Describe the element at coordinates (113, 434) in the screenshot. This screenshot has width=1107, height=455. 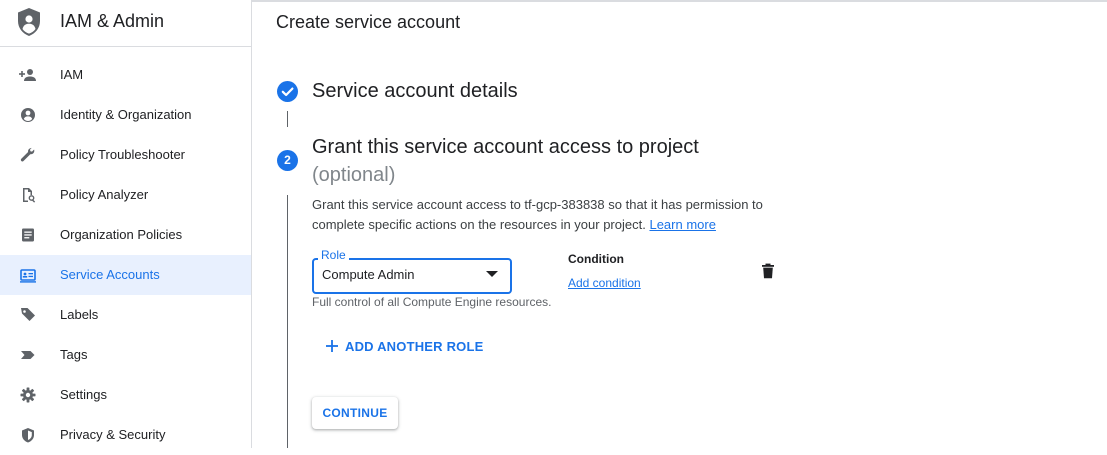
I see `sidebar-item-label: Privacy & Security` at that location.